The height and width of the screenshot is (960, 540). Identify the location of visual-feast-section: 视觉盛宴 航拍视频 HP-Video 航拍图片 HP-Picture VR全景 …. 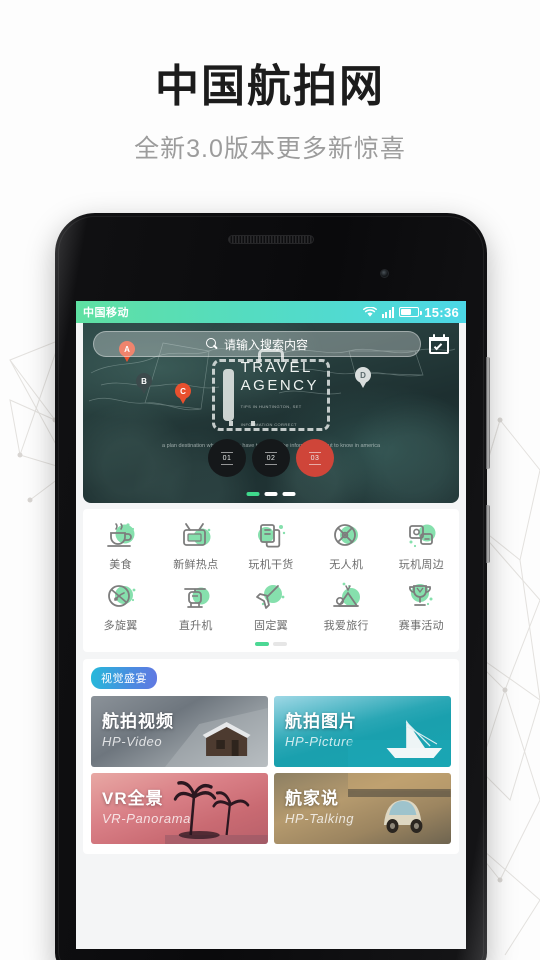
(271, 756).